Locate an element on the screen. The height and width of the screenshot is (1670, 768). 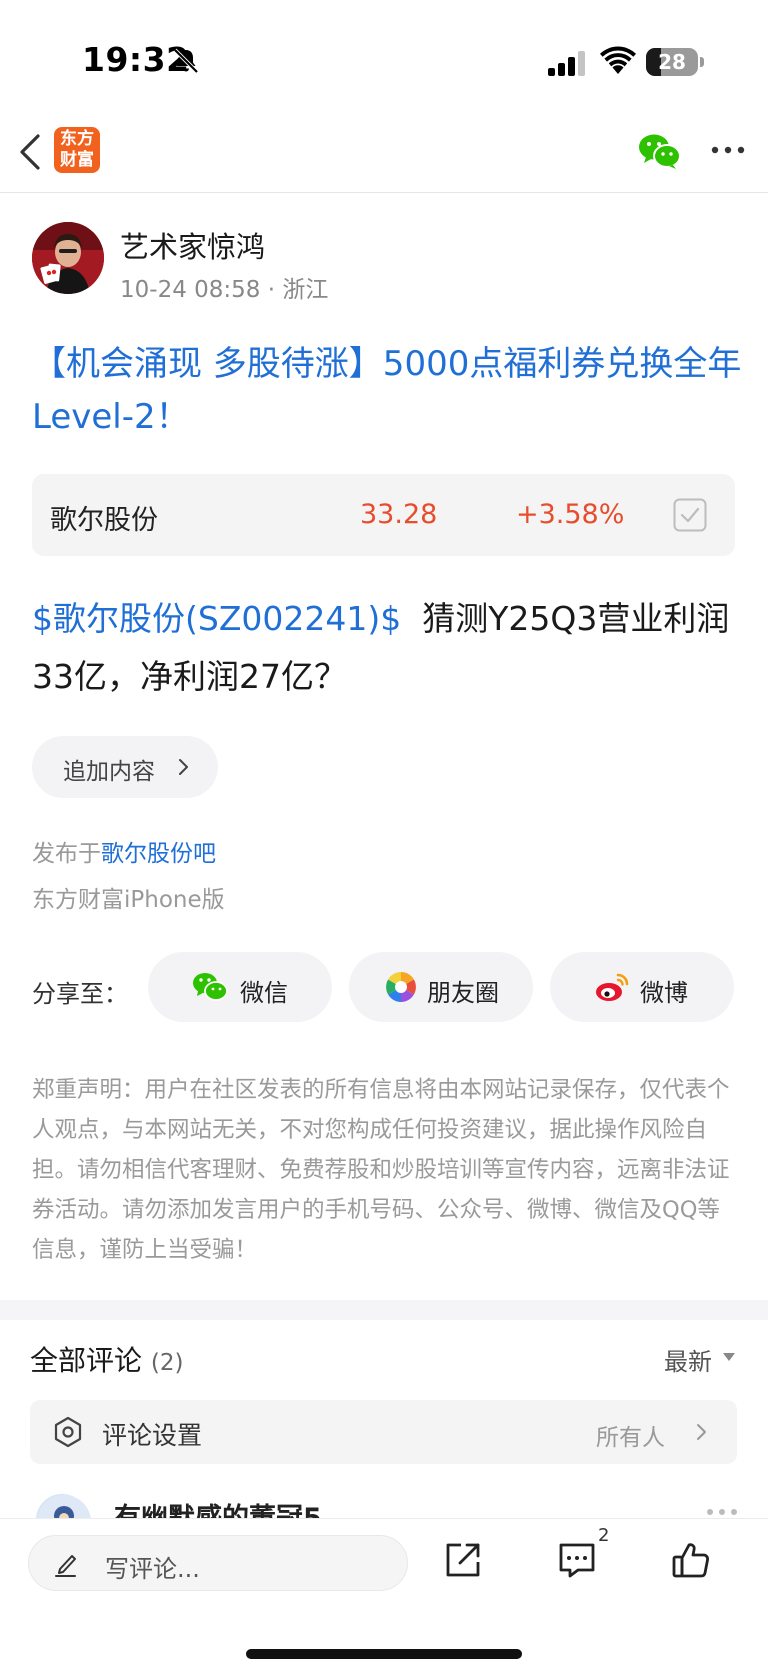
navigation-bar: 东方财富 is located at coordinates (384, 156).